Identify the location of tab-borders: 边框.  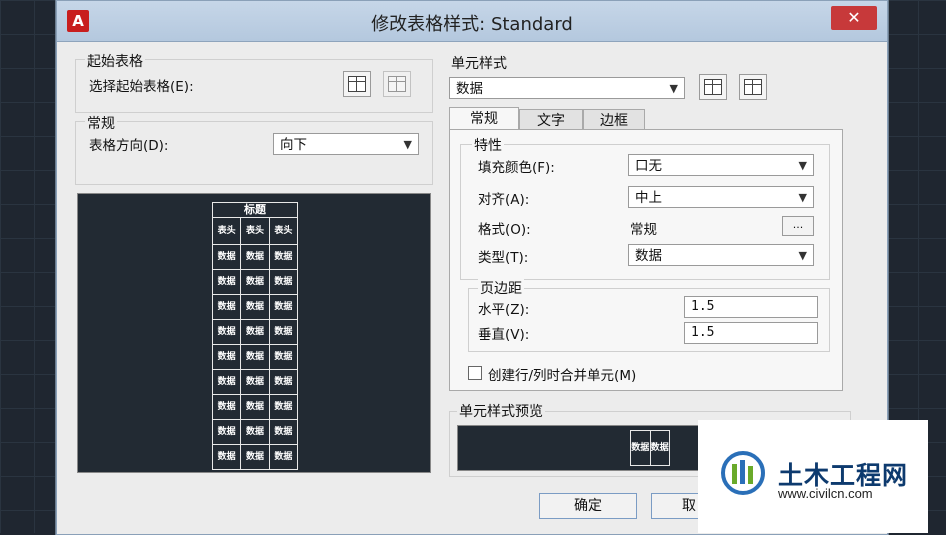
(614, 120).